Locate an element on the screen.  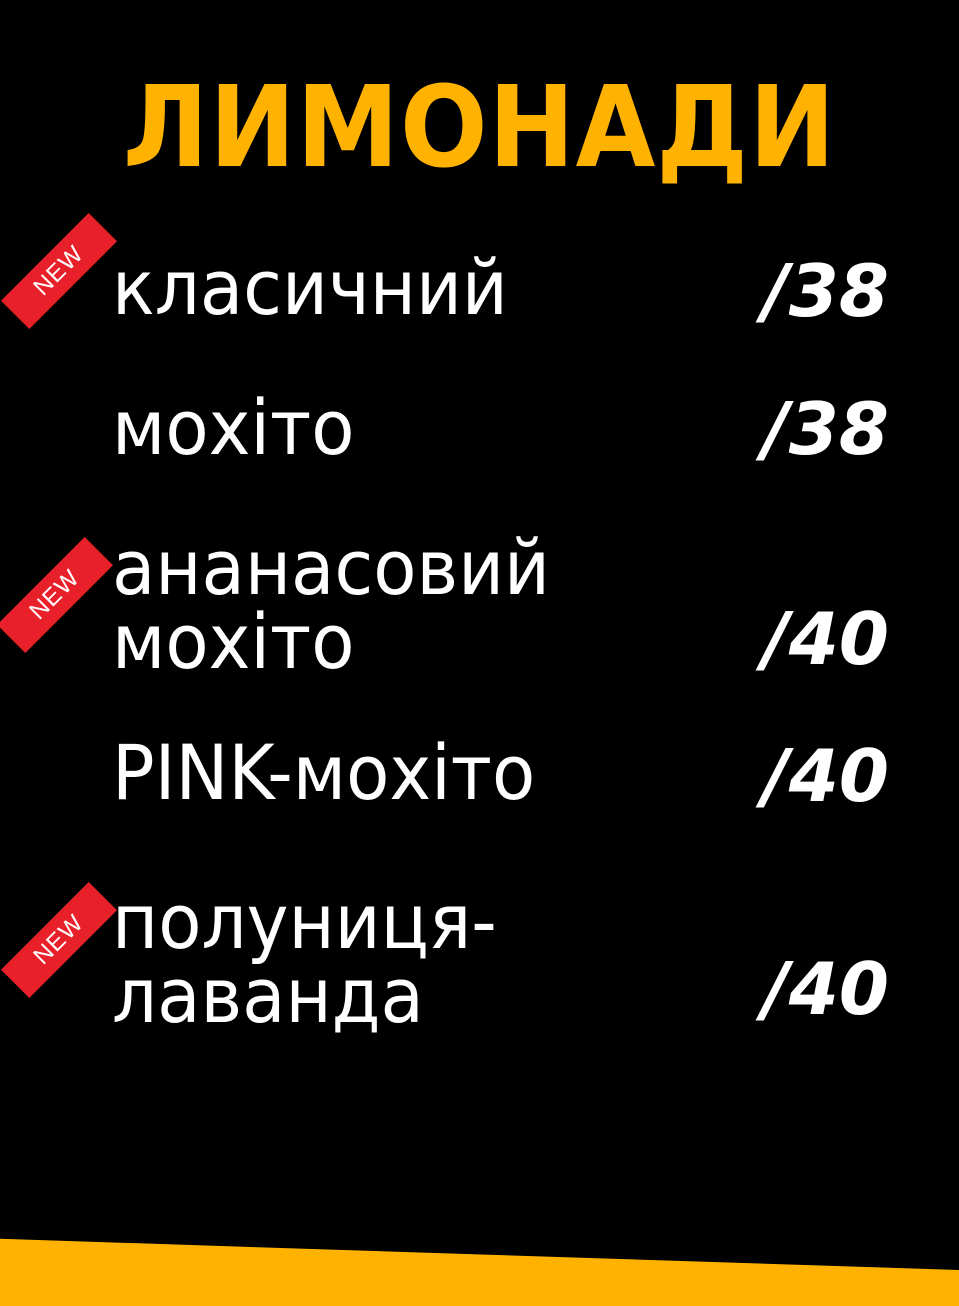
menu-item-name-line1: мохіто is located at coordinates (233, 427).